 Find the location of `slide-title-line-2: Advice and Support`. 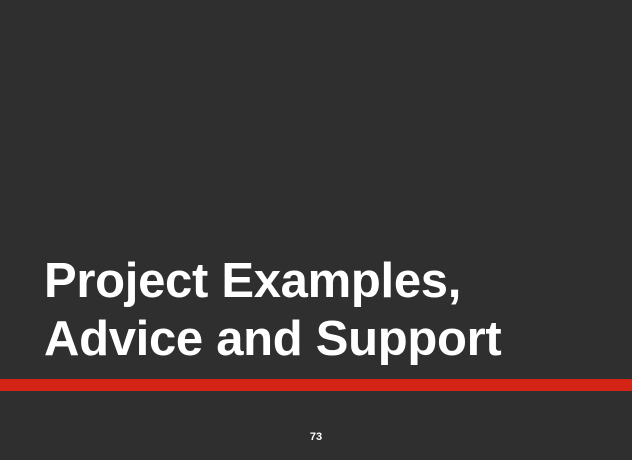

slide-title-line-2: Advice and Support is located at coordinates (273, 339).